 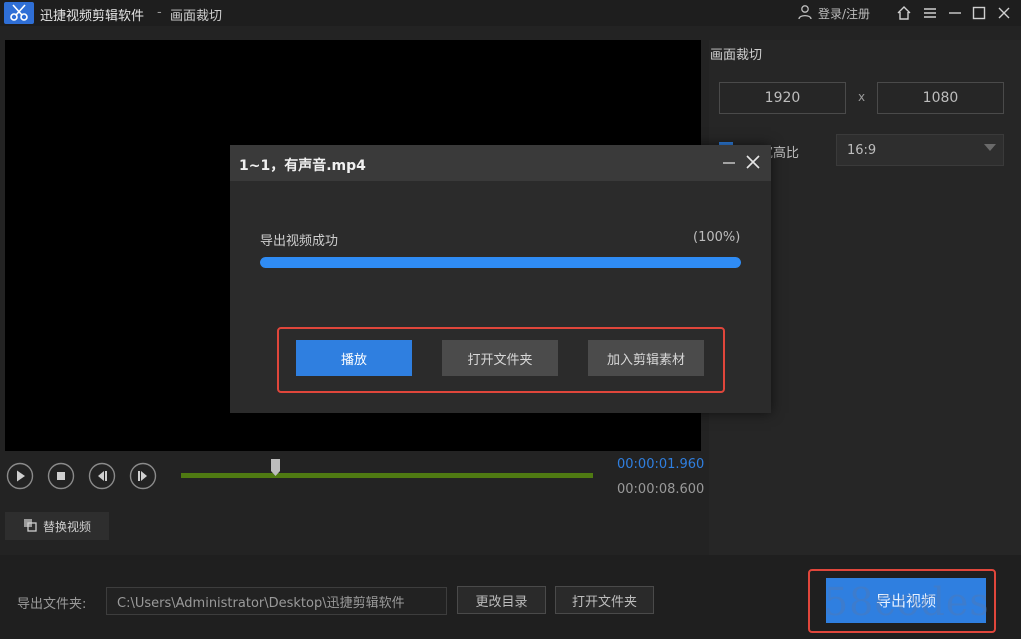 I want to click on home-icon, so click(x=904, y=13).